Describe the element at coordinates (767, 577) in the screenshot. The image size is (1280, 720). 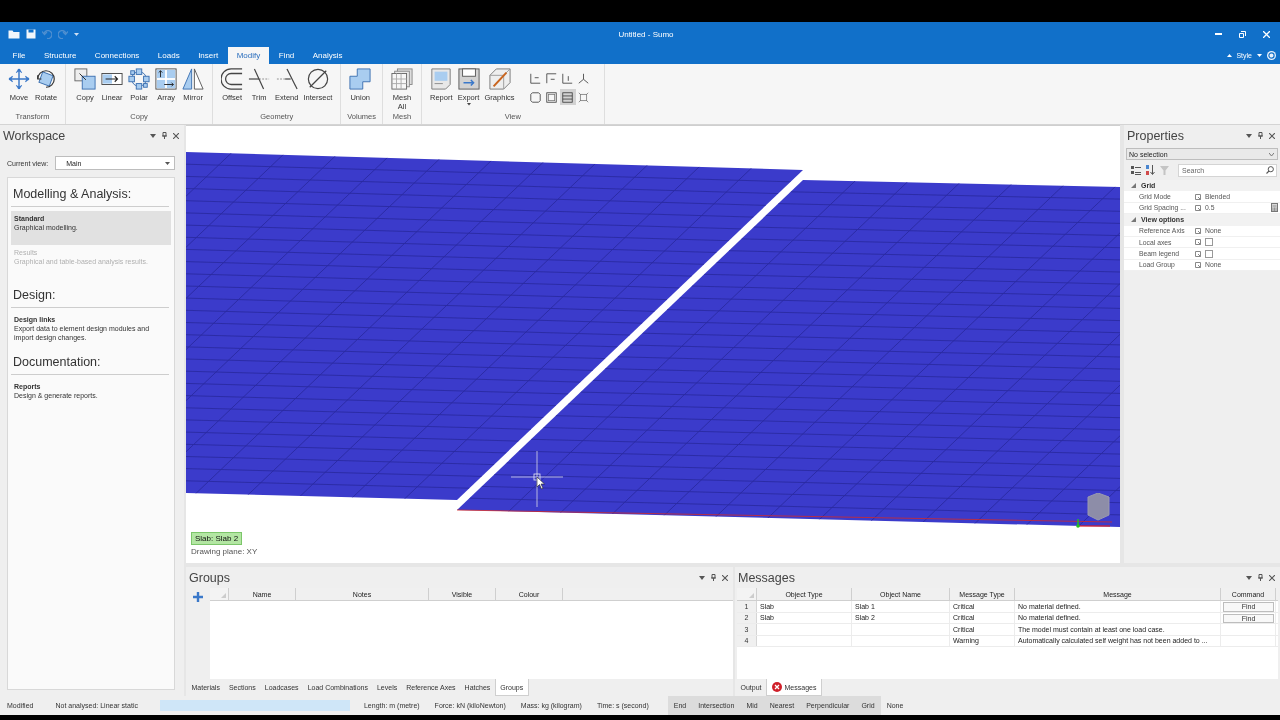
I see `panel-title: Messages` at that location.